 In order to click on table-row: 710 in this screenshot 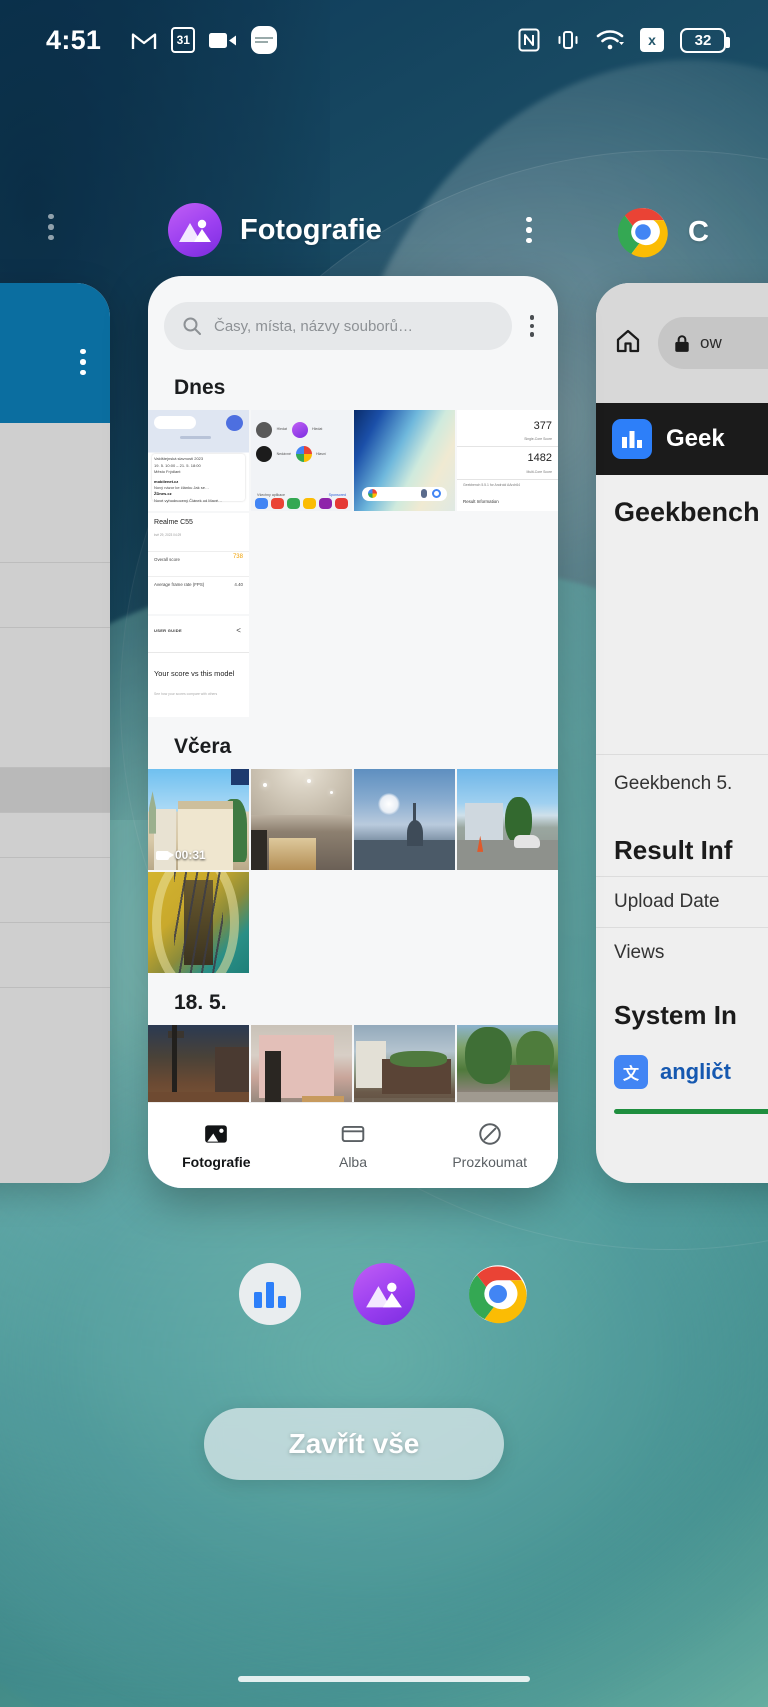, I will do `click(55, 955)`.